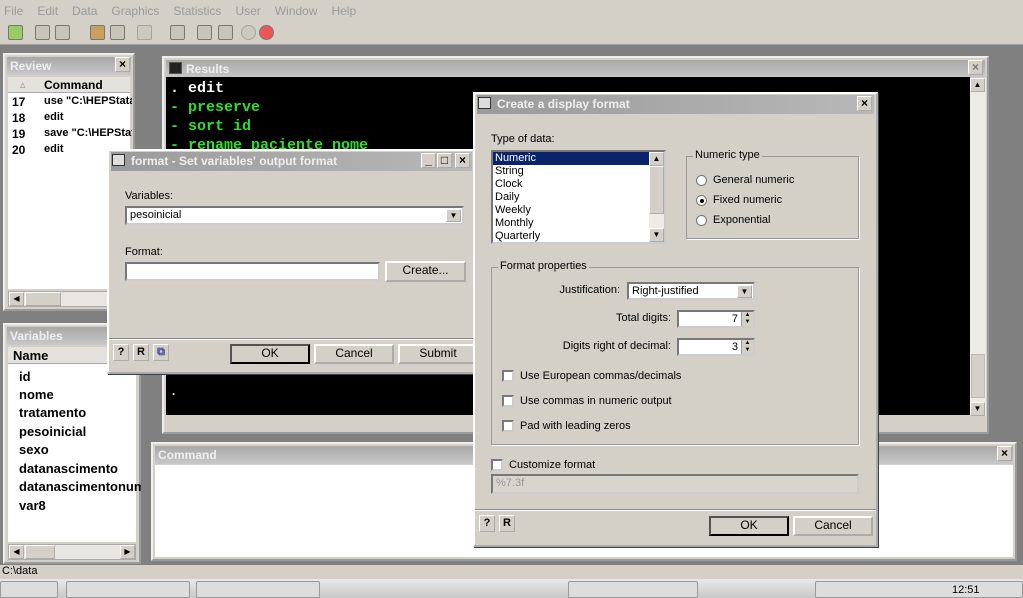 The width and height of the screenshot is (1023, 598). What do you see at coordinates (52, 431) in the screenshot?
I see `variable-item: pesoinicial` at bounding box center [52, 431].